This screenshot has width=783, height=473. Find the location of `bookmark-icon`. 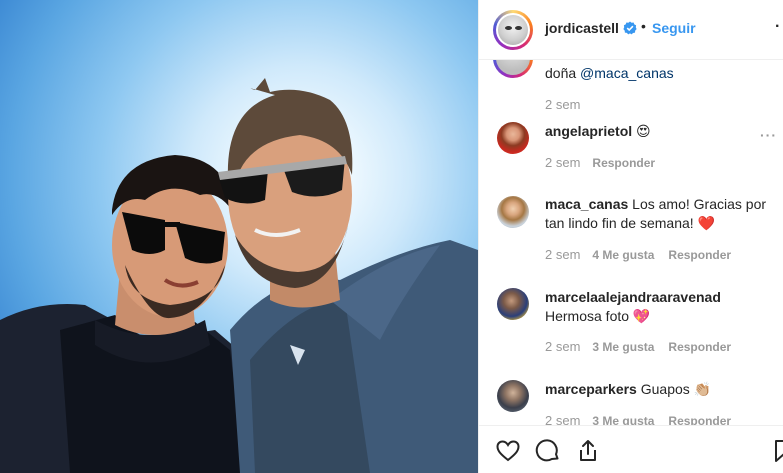

bookmark-icon is located at coordinates (777, 451).